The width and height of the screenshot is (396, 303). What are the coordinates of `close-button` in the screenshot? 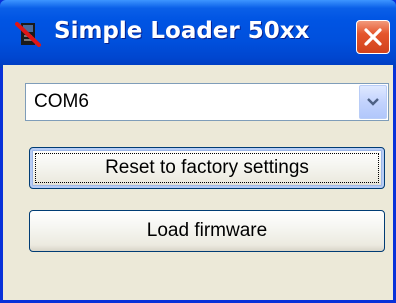 It's located at (373, 37).